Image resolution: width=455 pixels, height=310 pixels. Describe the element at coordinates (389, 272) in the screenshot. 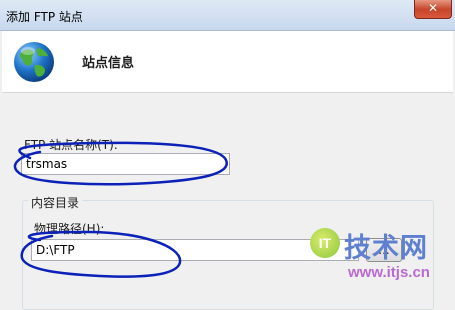

I see `watermark-url: www.itjs.cn` at that location.